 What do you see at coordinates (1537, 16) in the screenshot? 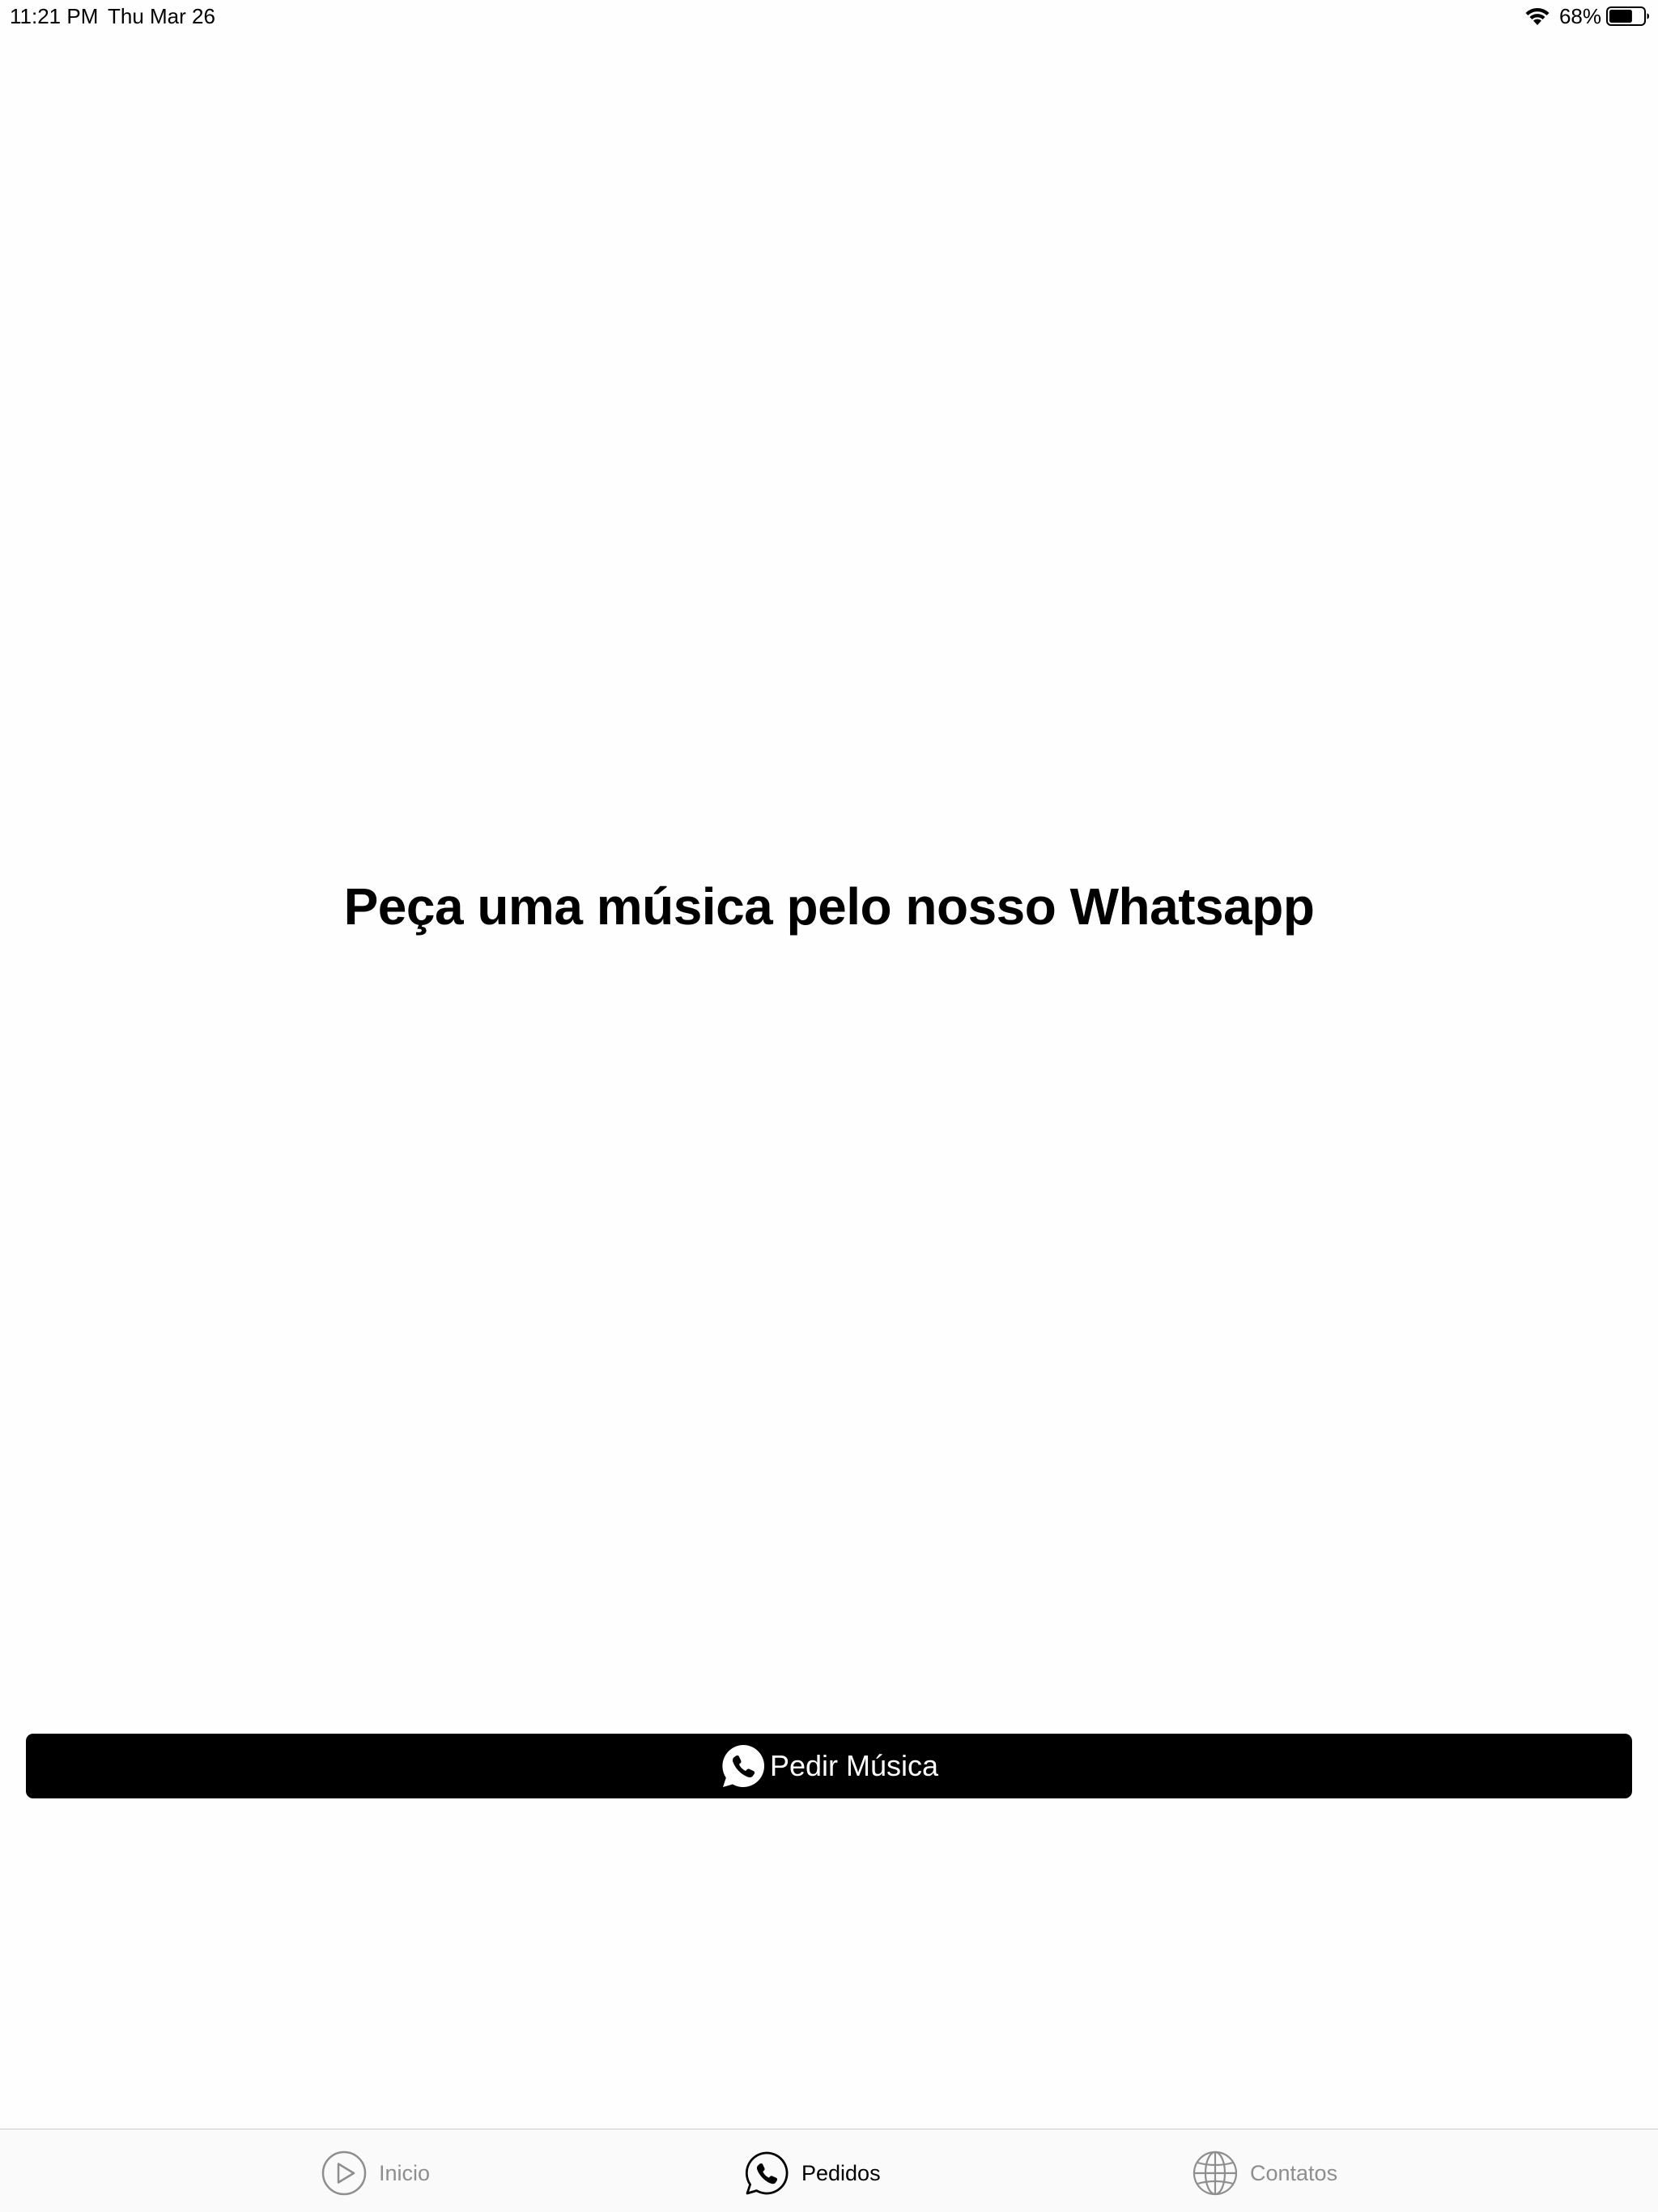
I see `wifi-icon` at bounding box center [1537, 16].